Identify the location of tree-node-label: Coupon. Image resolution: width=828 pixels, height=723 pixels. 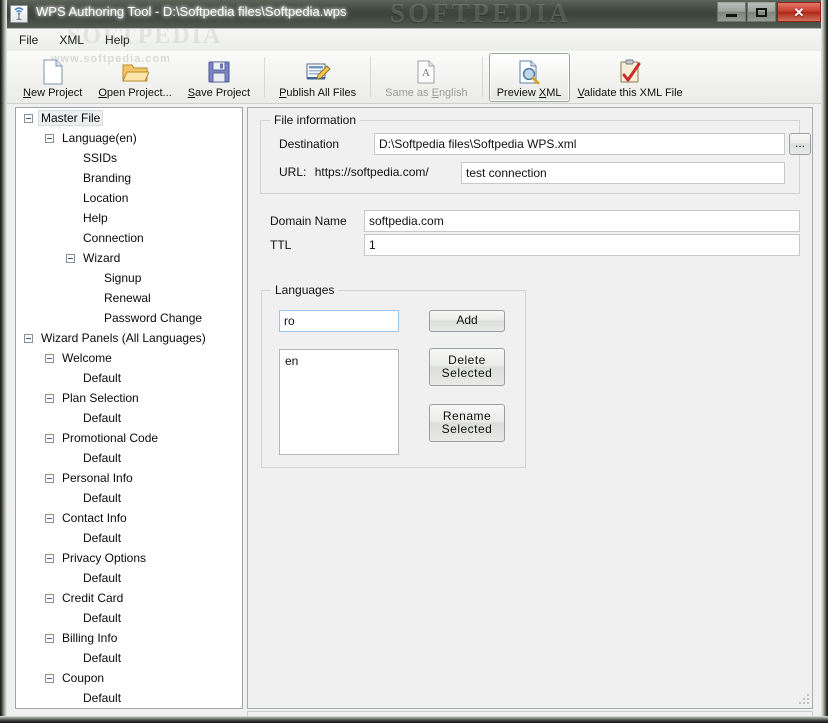
(83, 678).